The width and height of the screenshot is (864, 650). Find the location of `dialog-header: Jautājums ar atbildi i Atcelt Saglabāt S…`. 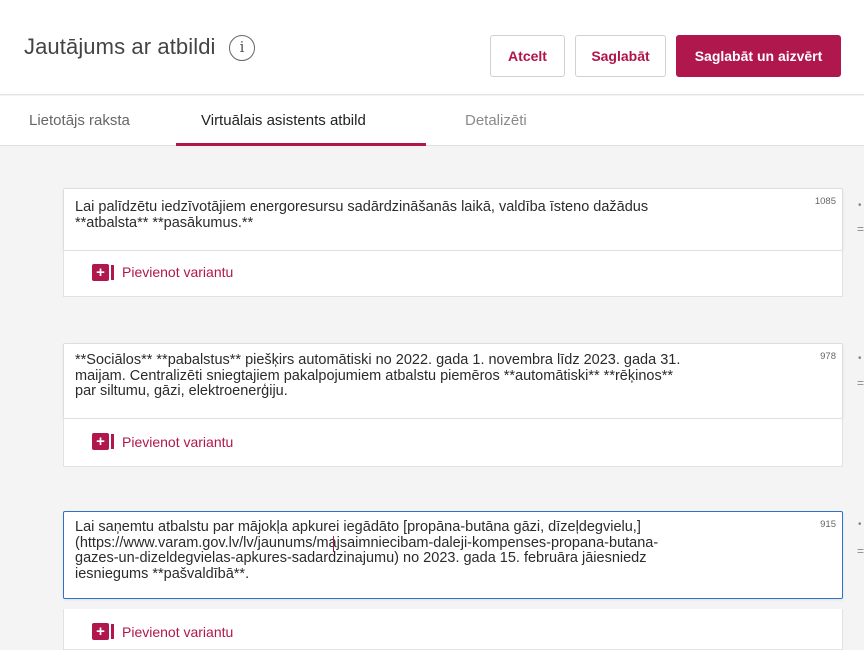

dialog-header: Jautājums ar atbildi i Atcelt Saglabāt S… is located at coordinates (432, 47).